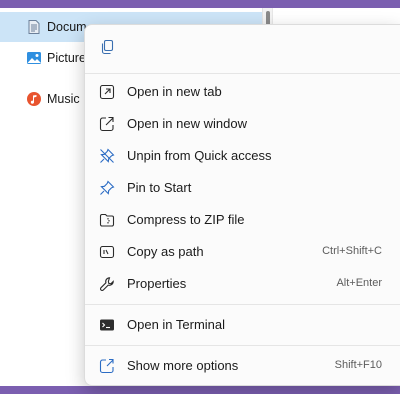 Image resolution: width=400 pixels, height=394 pixels. What do you see at coordinates (242, 49) in the screenshot?
I see `quick-actions-row` at bounding box center [242, 49].